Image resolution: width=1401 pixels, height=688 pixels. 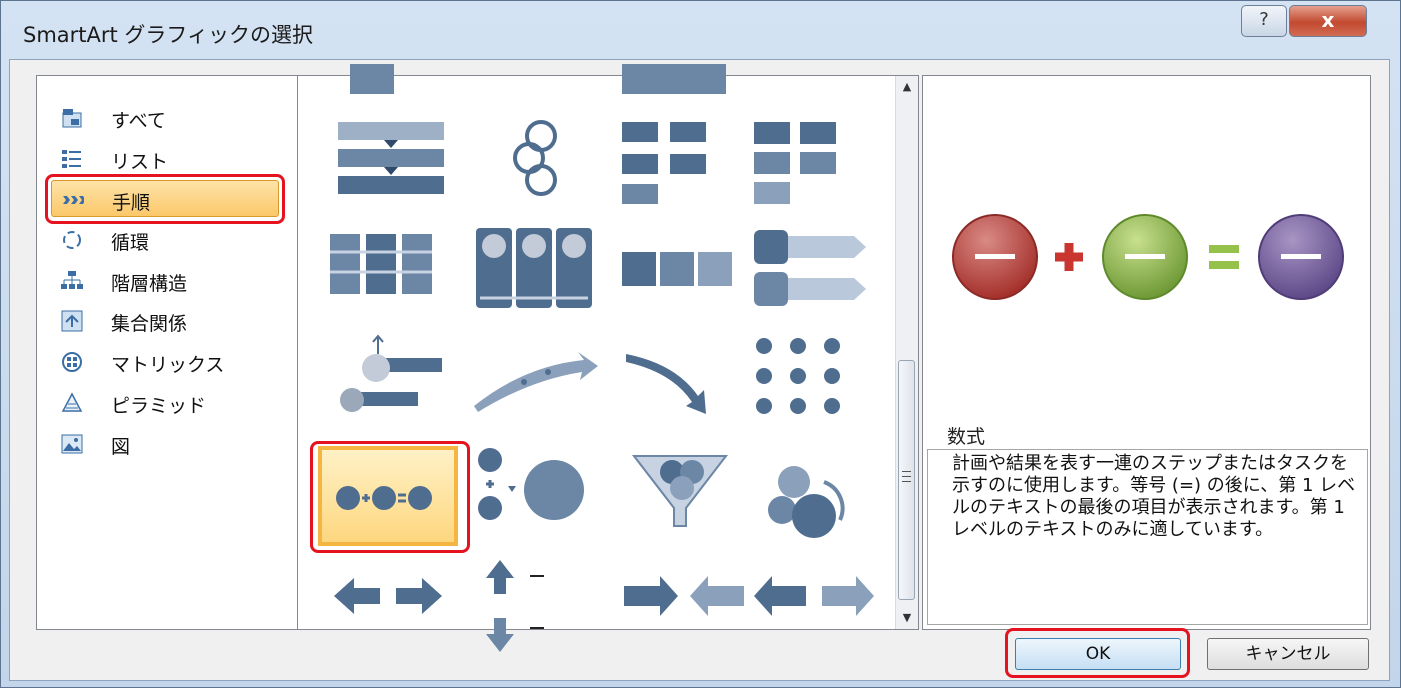 I want to click on category-label: 循環, so click(x=130, y=243).